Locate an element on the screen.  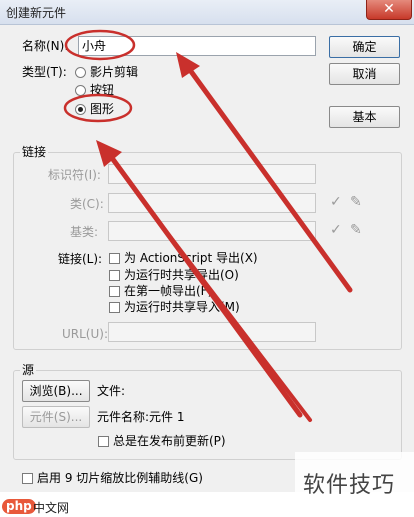
checkbox-enable-9-slice-label: 启用 9 切片缩放比例辅助线(G) is located at coordinates (120, 478).